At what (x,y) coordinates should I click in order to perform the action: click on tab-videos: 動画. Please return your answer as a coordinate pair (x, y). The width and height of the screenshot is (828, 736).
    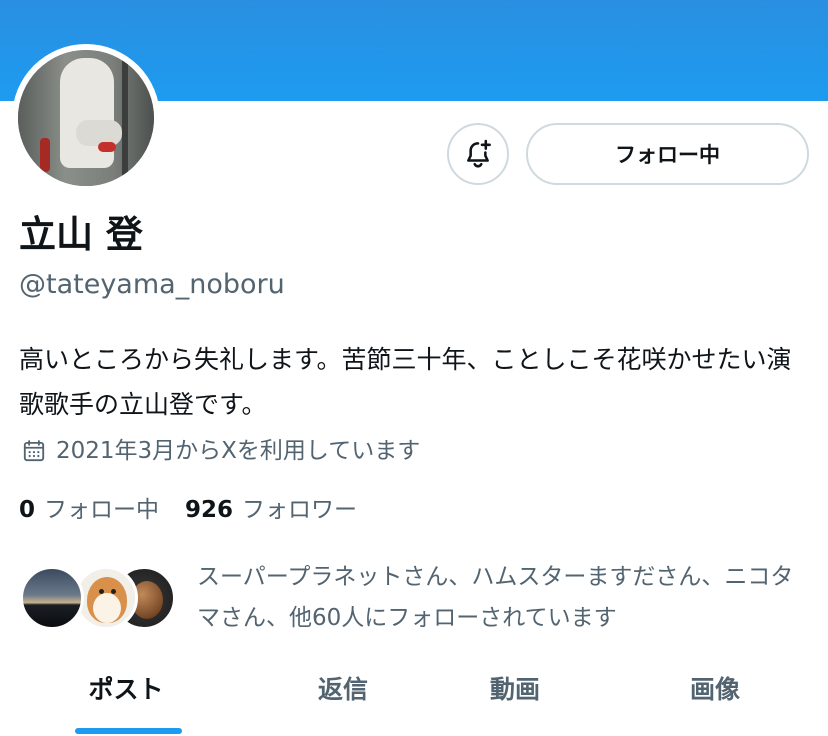
    Looking at the image, I should click on (515, 698).